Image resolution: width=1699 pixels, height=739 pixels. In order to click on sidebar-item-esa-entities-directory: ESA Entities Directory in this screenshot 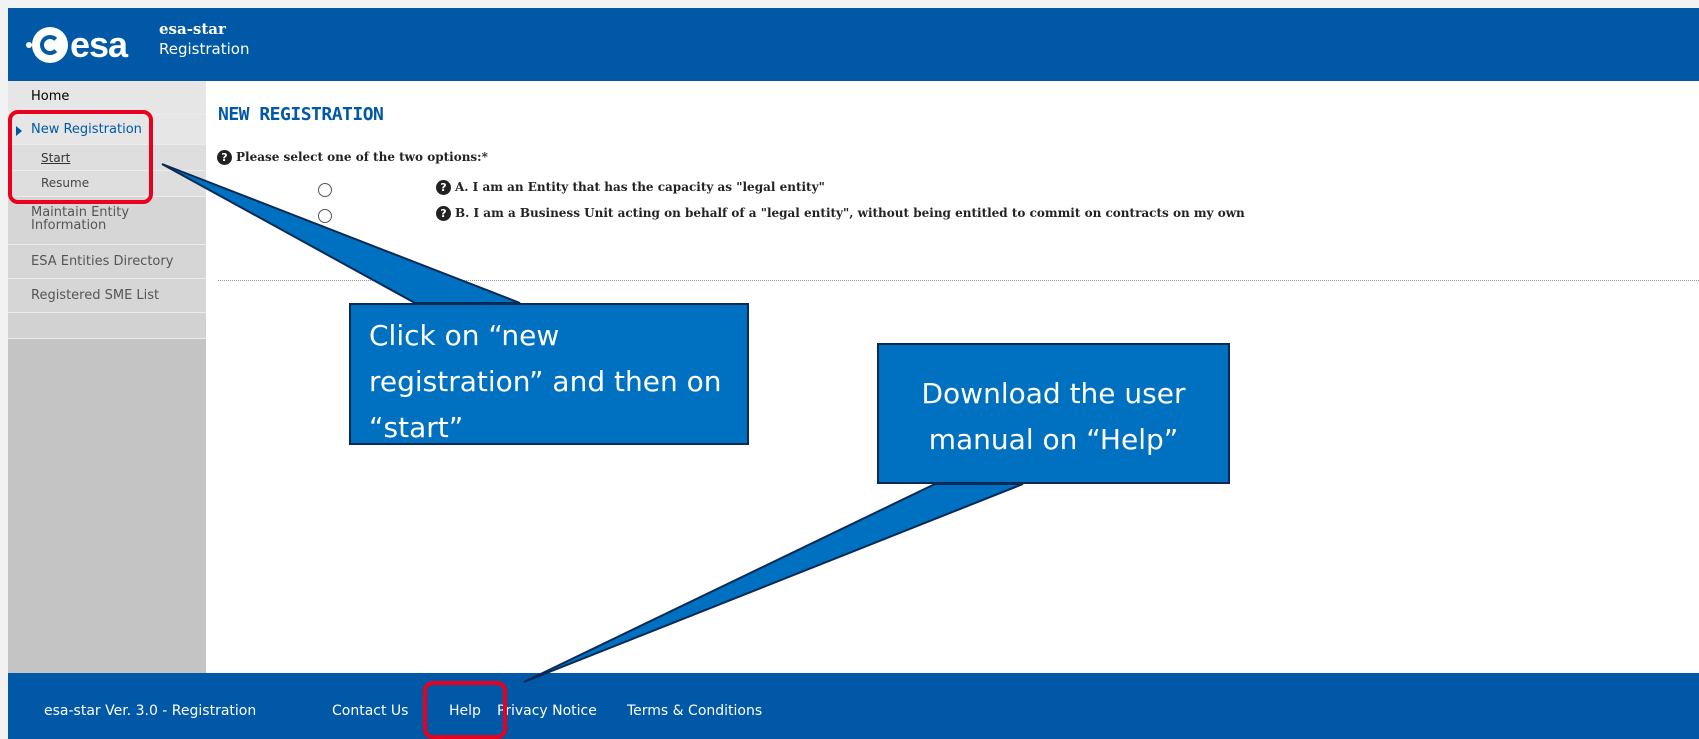, I will do `click(107, 262)`.